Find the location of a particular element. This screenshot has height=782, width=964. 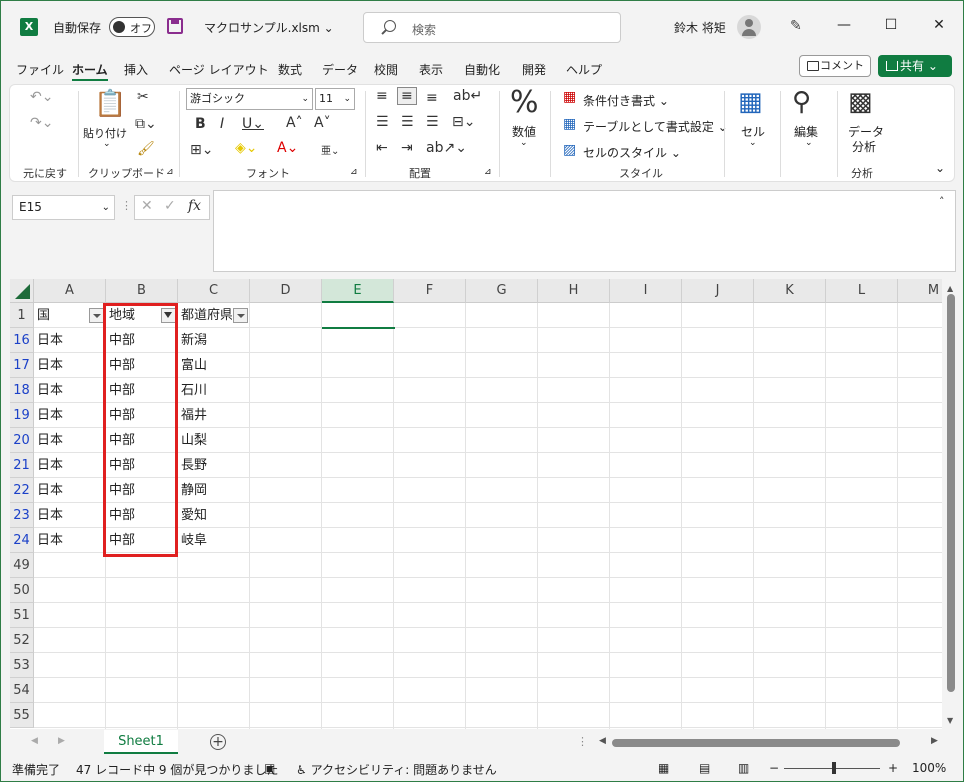

copy-icon: ⧉⌄ is located at coordinates (146, 124).